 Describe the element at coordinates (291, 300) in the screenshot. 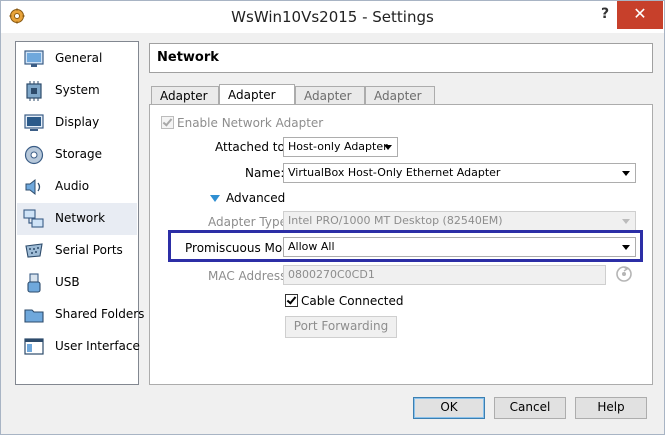

I see `cable-connected-checkbox` at that location.